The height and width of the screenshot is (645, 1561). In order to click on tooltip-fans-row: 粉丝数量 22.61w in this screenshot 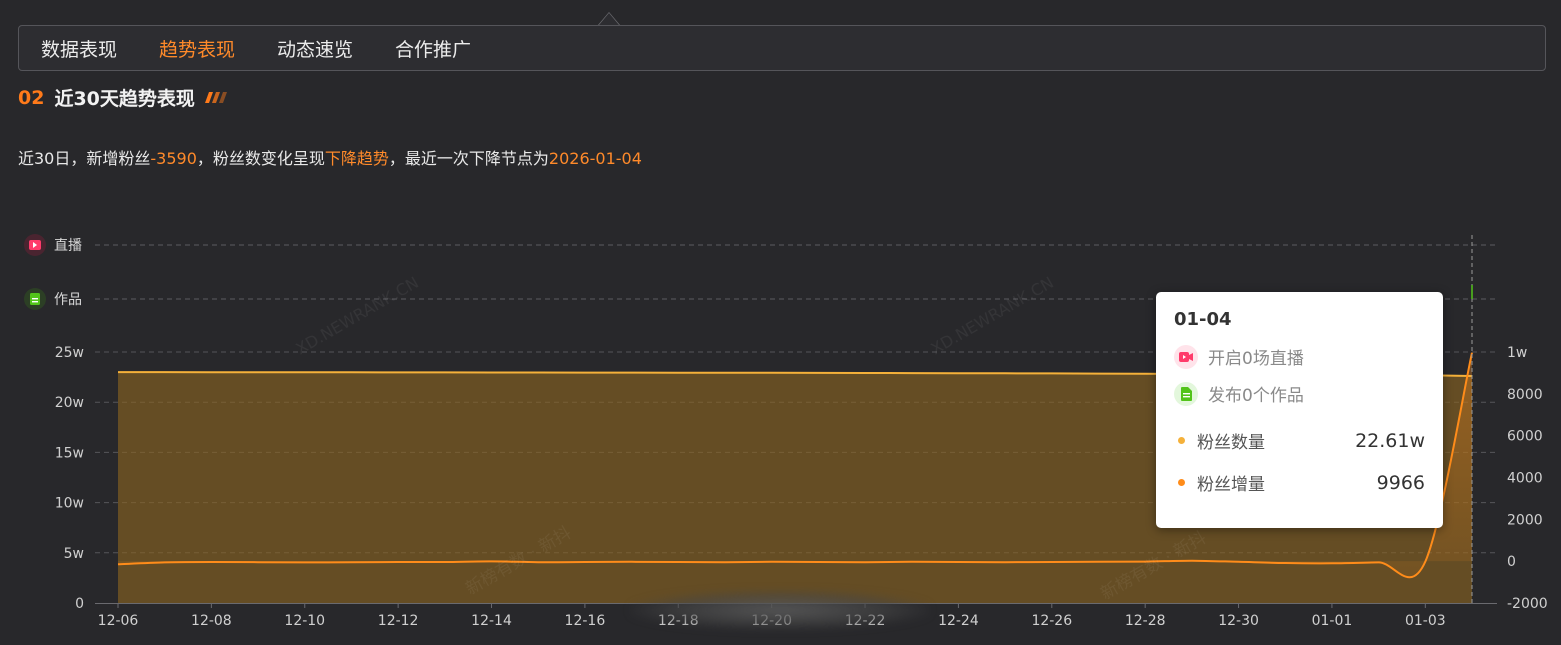, I will do `click(1299, 440)`.